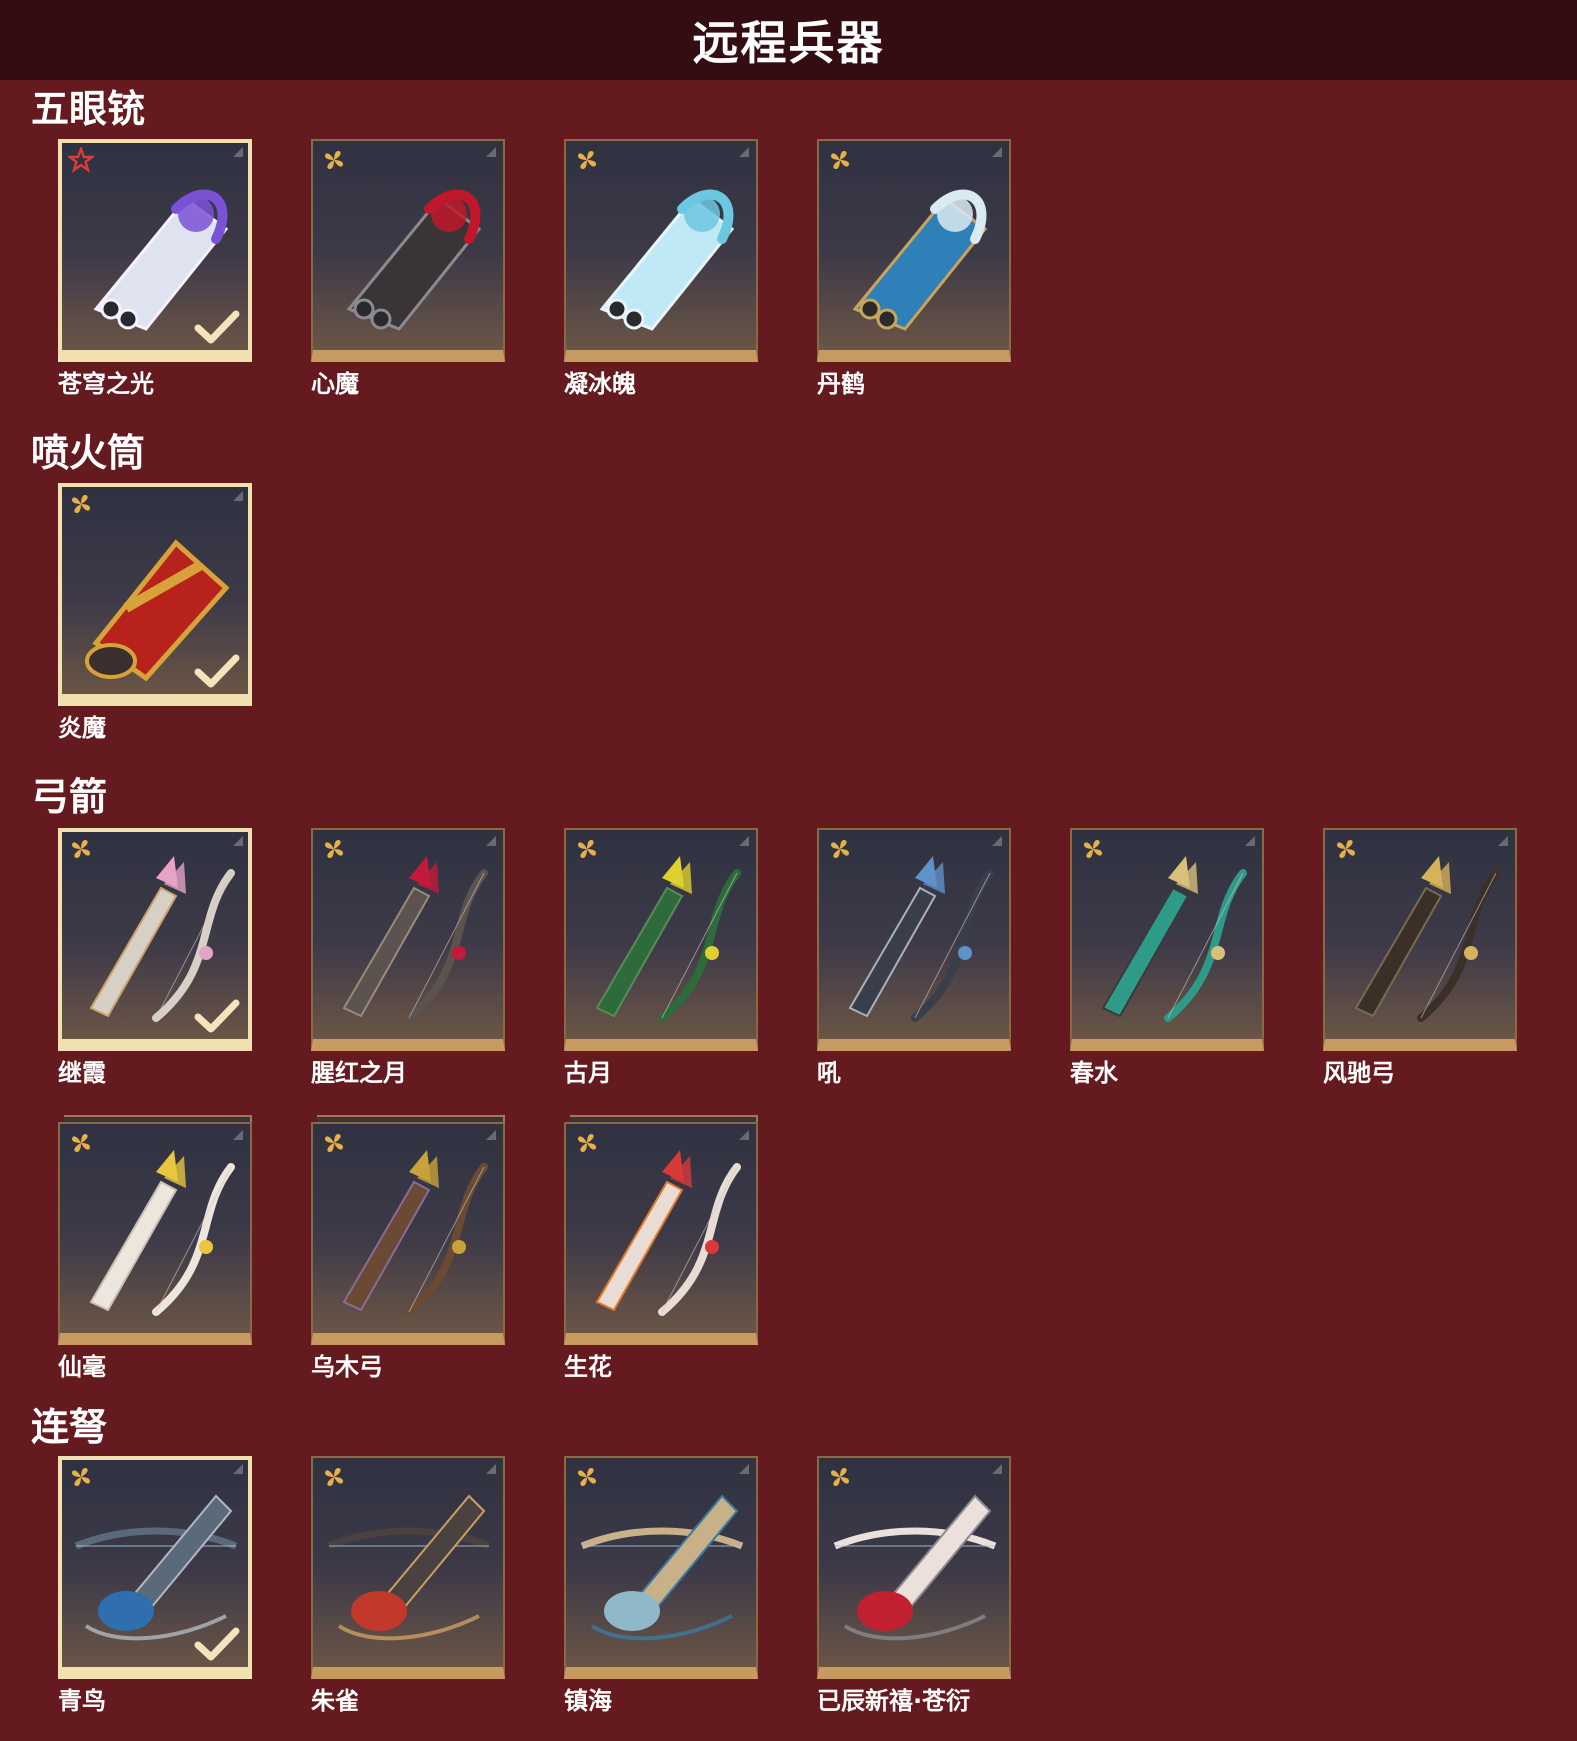 The height and width of the screenshot is (1741, 1577). I want to click on weapon-card: 已辰新禧·苍衍, so click(914, 1585).